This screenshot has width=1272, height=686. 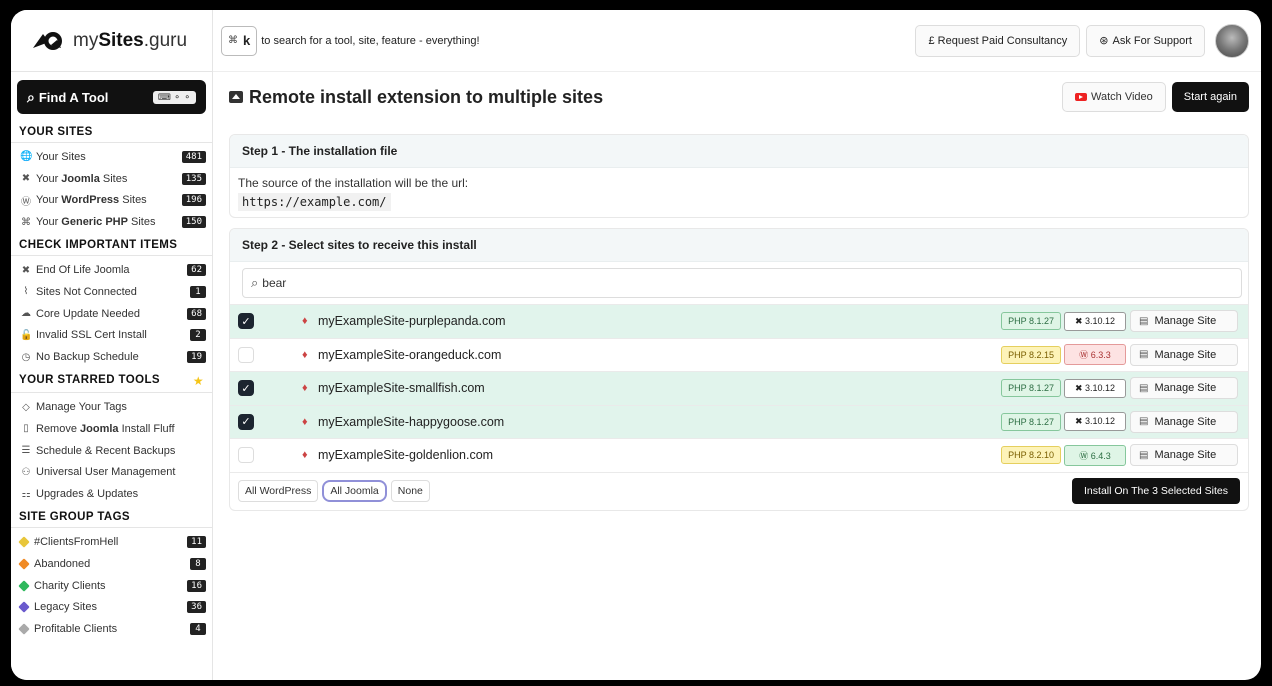 What do you see at coordinates (105, 428) in the screenshot?
I see `sidebar-item-label: Remove Joomla Install Fluff` at bounding box center [105, 428].